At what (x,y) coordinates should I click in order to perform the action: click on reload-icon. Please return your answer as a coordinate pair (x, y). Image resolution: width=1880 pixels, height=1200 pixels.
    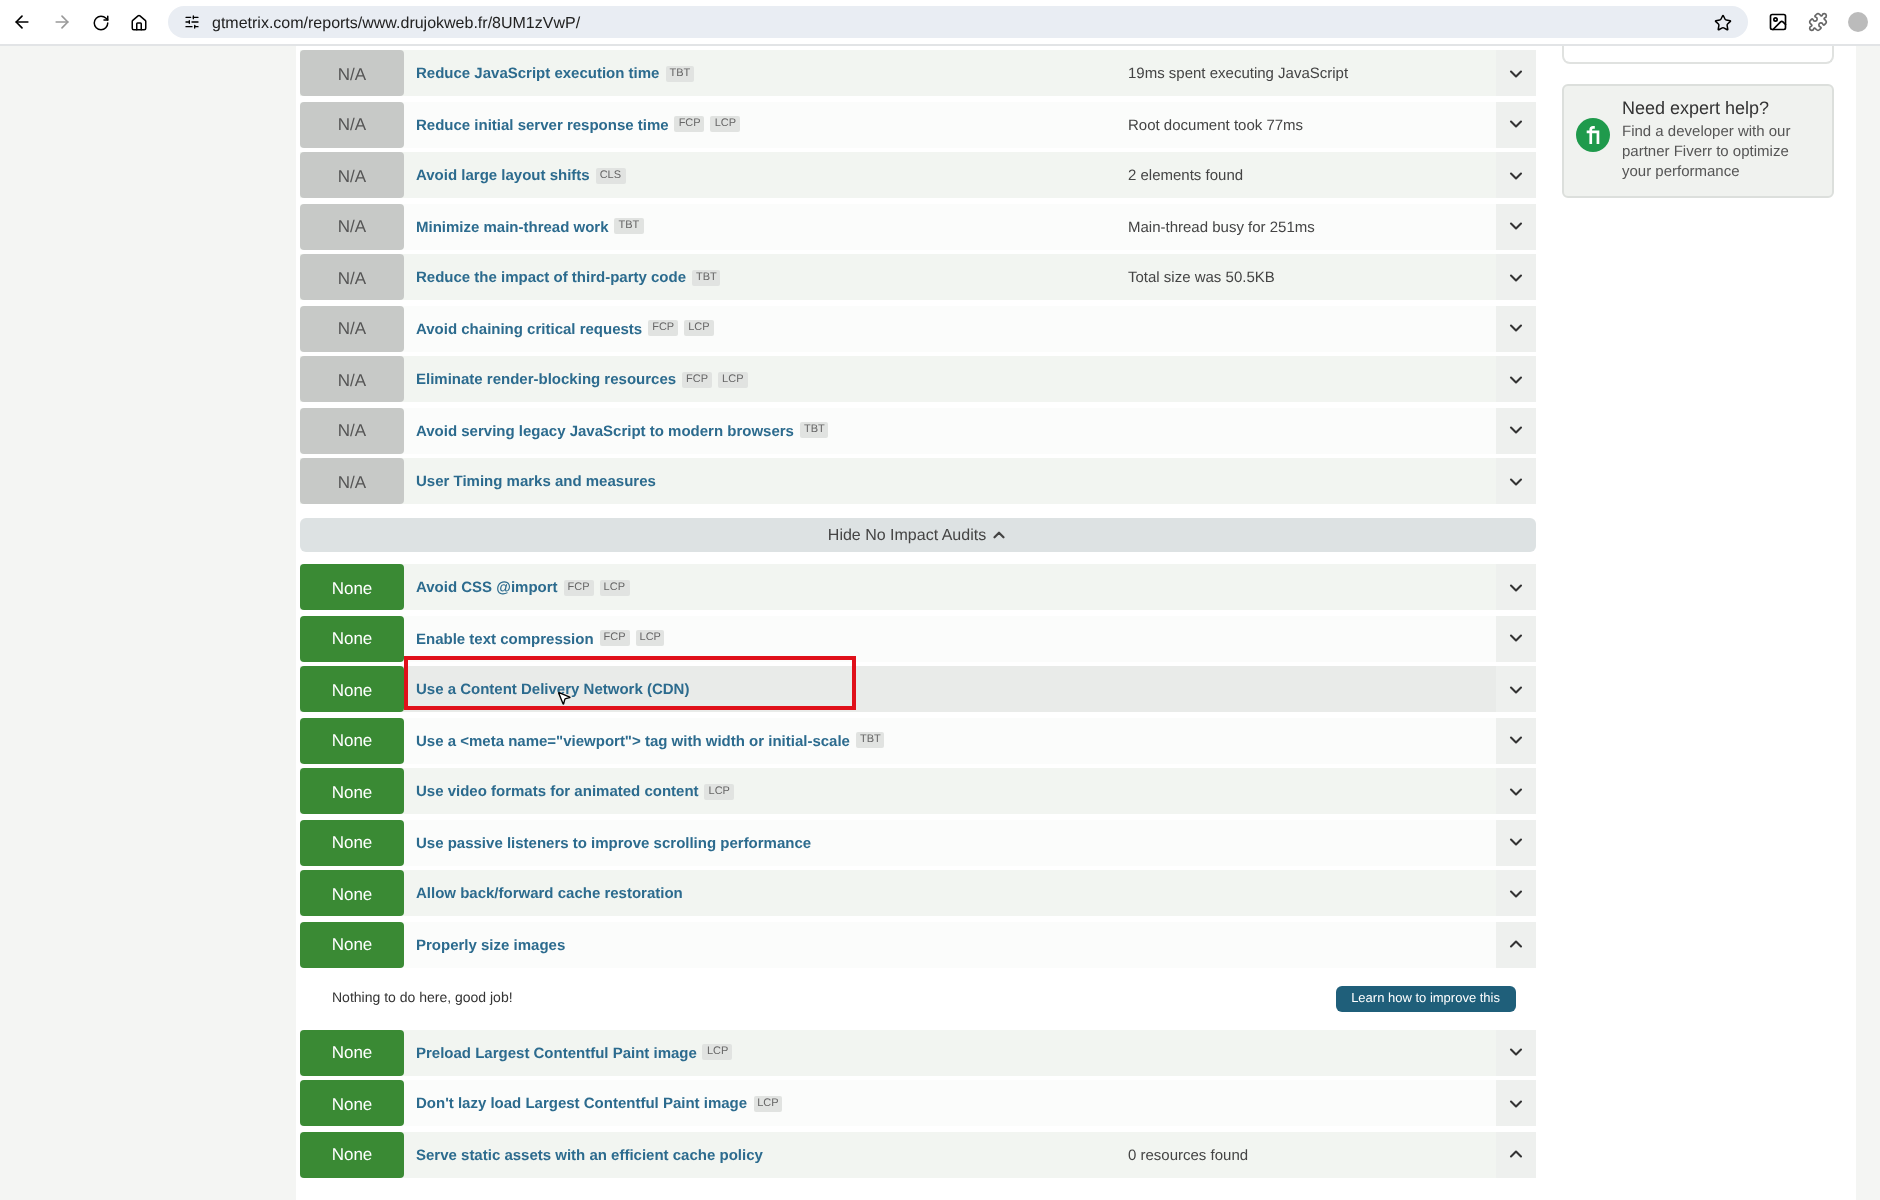
    Looking at the image, I should click on (101, 22).